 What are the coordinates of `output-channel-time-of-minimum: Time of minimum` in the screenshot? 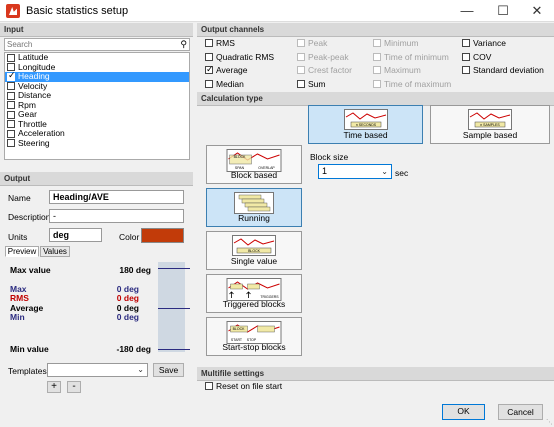 It's located at (411, 57).